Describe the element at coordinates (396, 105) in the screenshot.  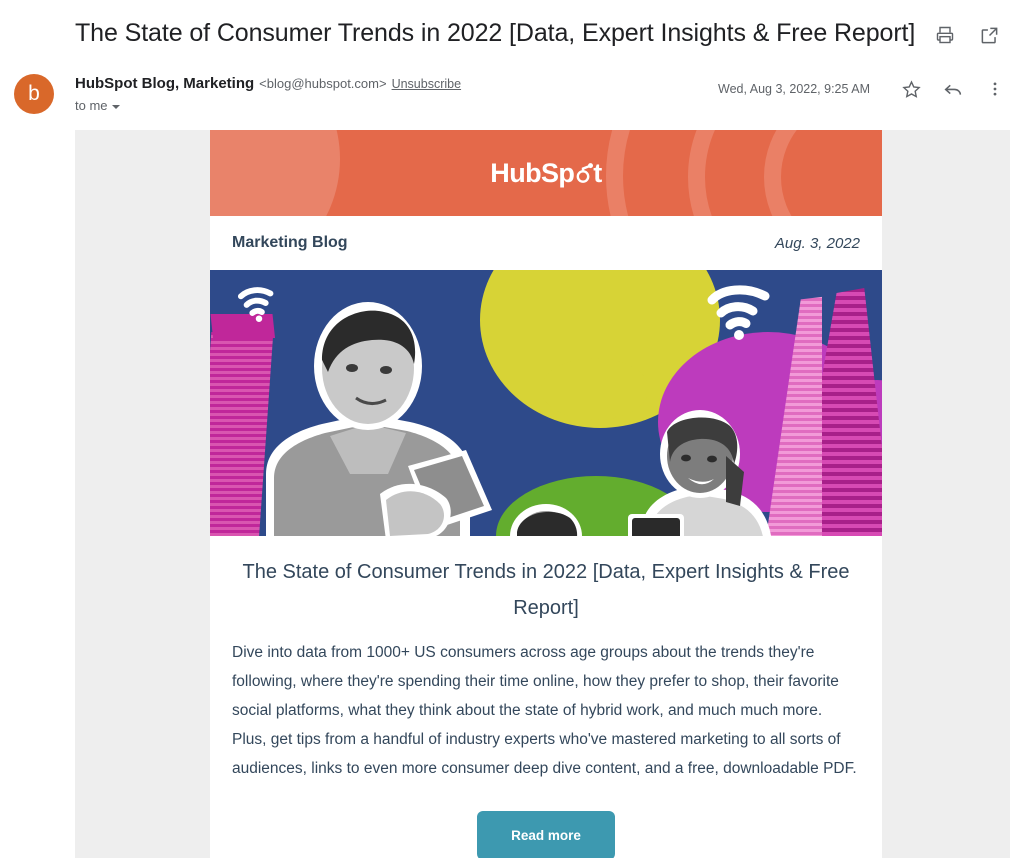
I see `recipient-line: to me` at that location.